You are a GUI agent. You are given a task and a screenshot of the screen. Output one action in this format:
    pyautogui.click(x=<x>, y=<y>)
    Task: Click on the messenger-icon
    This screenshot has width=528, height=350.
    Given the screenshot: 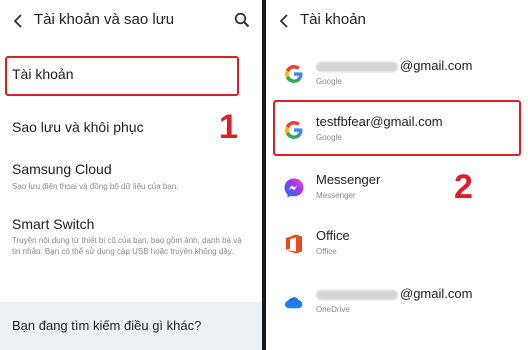 What is the action you would take?
    pyautogui.click(x=294, y=188)
    